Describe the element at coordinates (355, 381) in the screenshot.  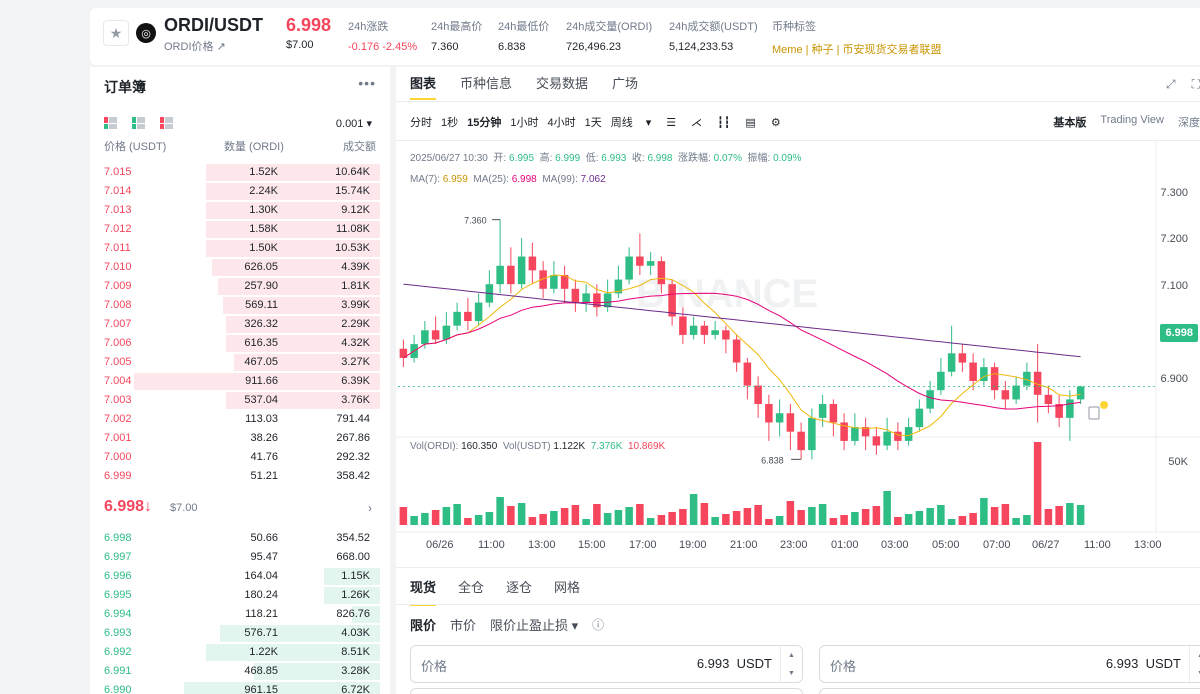
I see `ask-total: 6.39K` at that location.